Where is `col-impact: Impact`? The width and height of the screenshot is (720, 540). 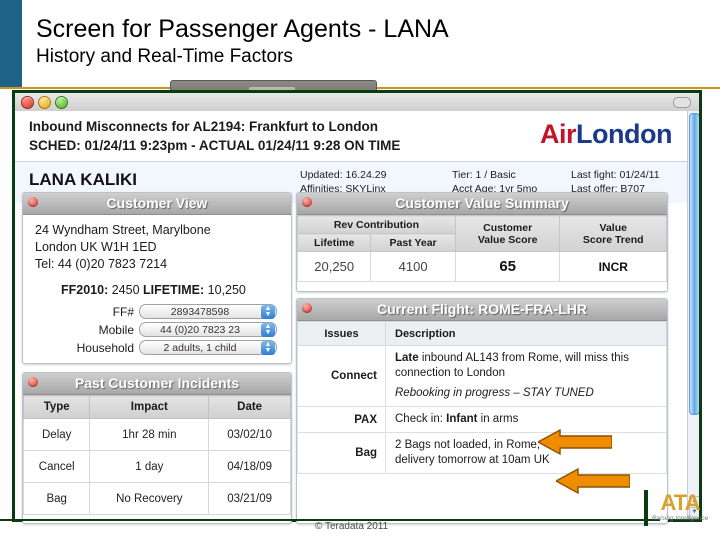
col-impact: Impact is located at coordinates (149, 407).